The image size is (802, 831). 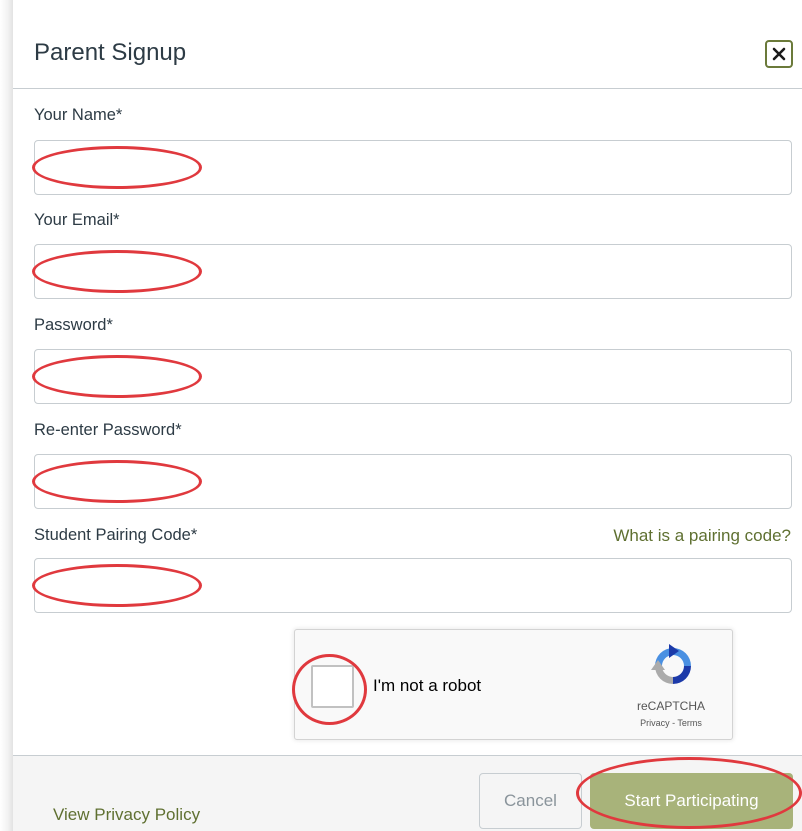 What do you see at coordinates (73, 325) in the screenshot?
I see `password-label: Password*` at bounding box center [73, 325].